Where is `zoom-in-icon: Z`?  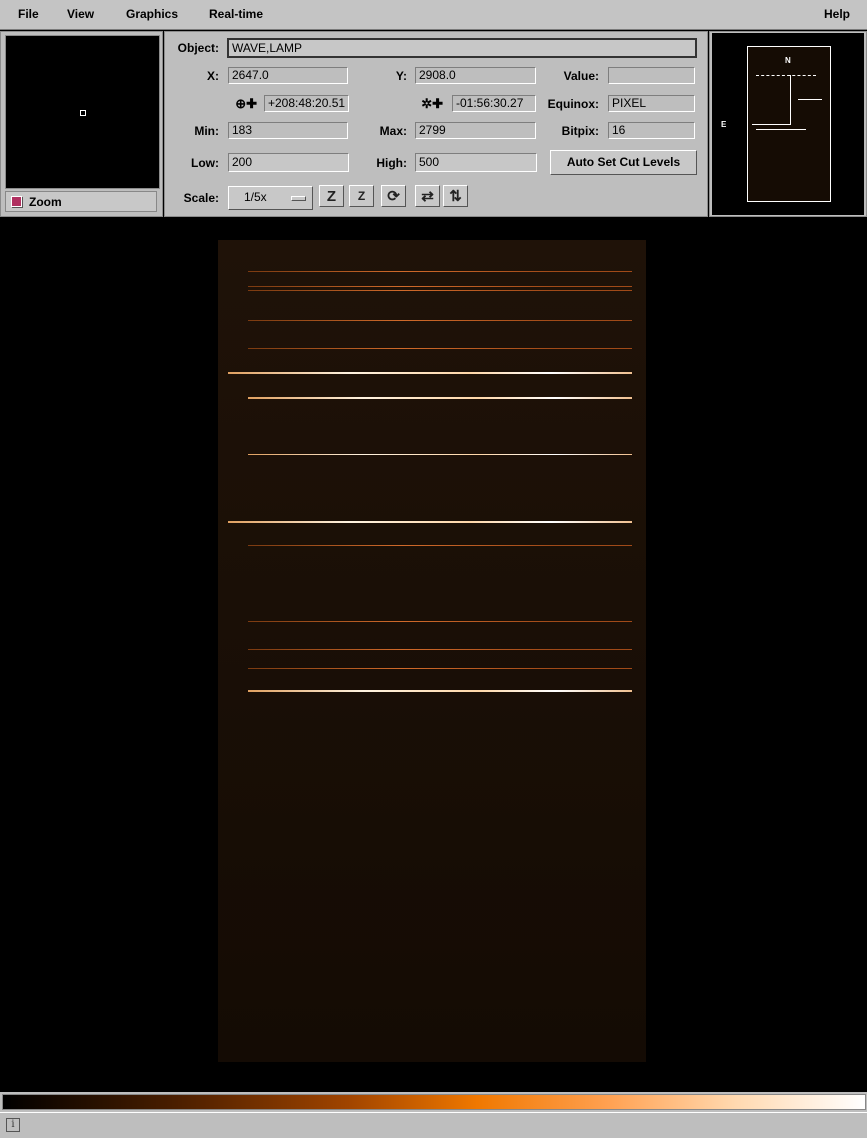
zoom-in-icon: Z is located at coordinates (331, 196).